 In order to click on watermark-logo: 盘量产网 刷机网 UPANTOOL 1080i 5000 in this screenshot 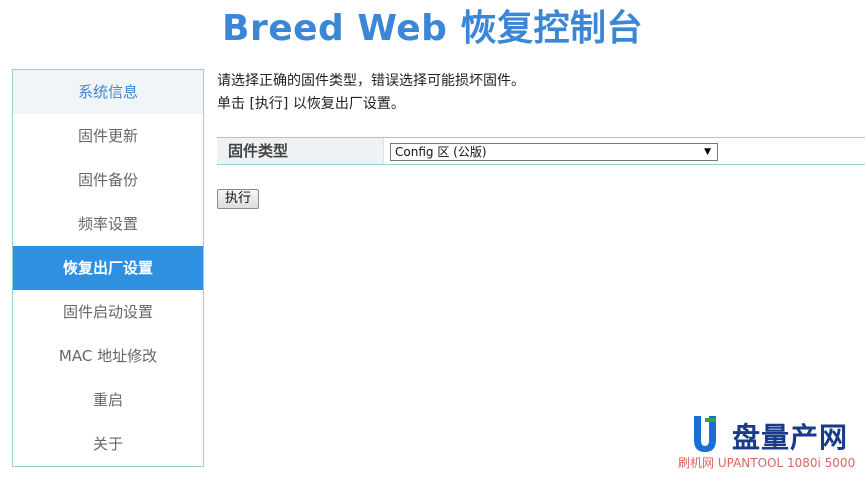, I will do `click(770, 445)`.